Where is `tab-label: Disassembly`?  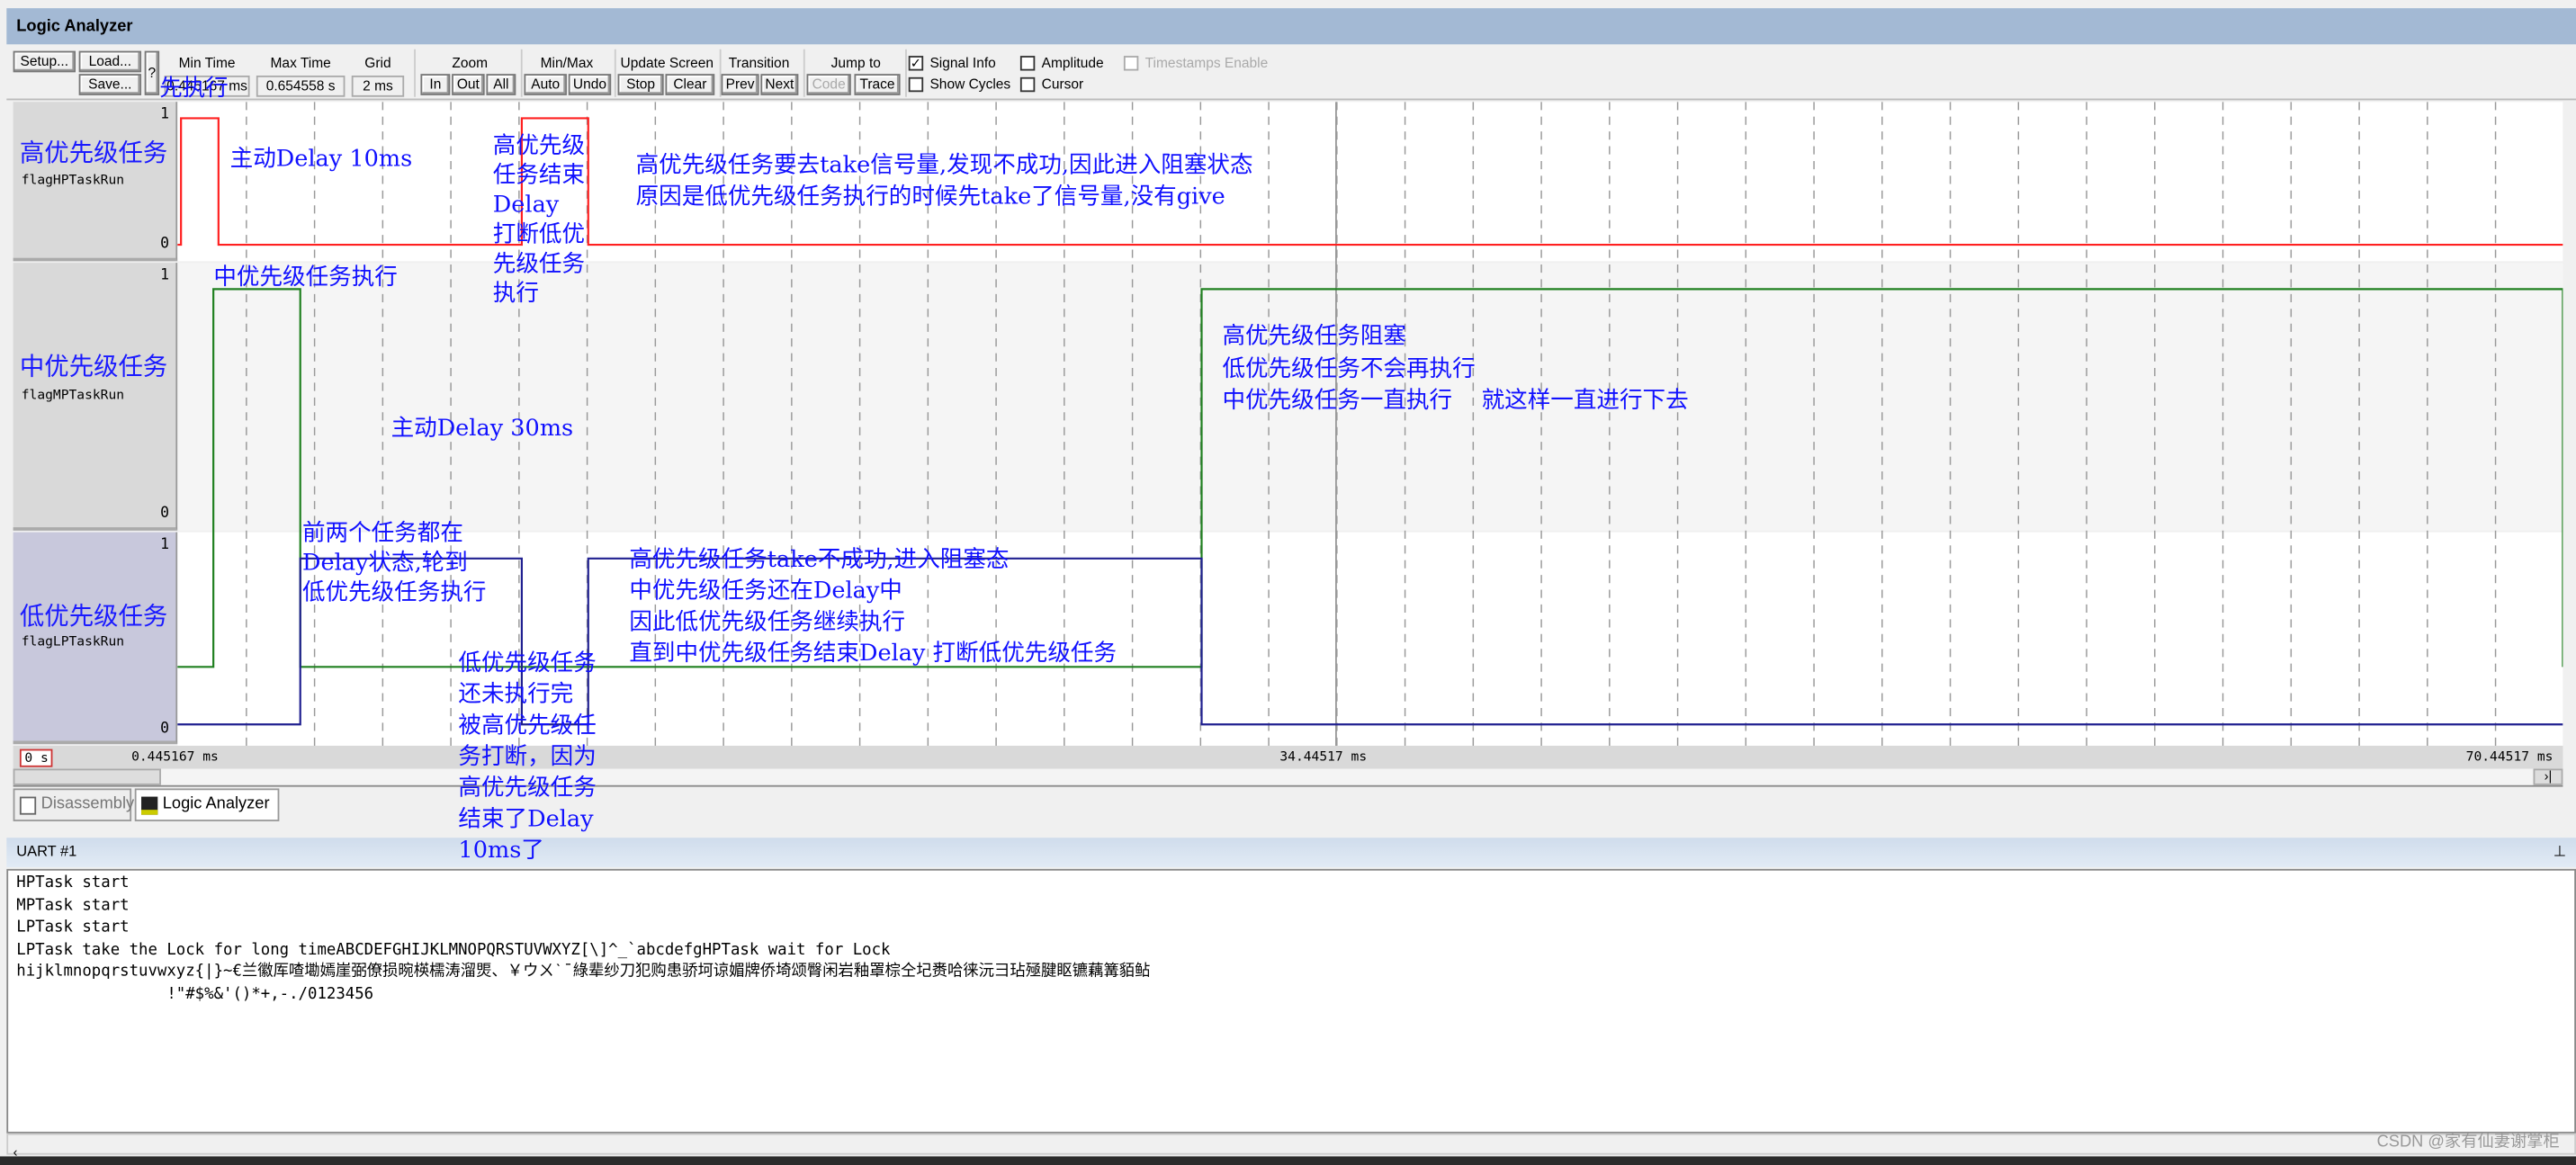
tab-label: Disassembly is located at coordinates (88, 803).